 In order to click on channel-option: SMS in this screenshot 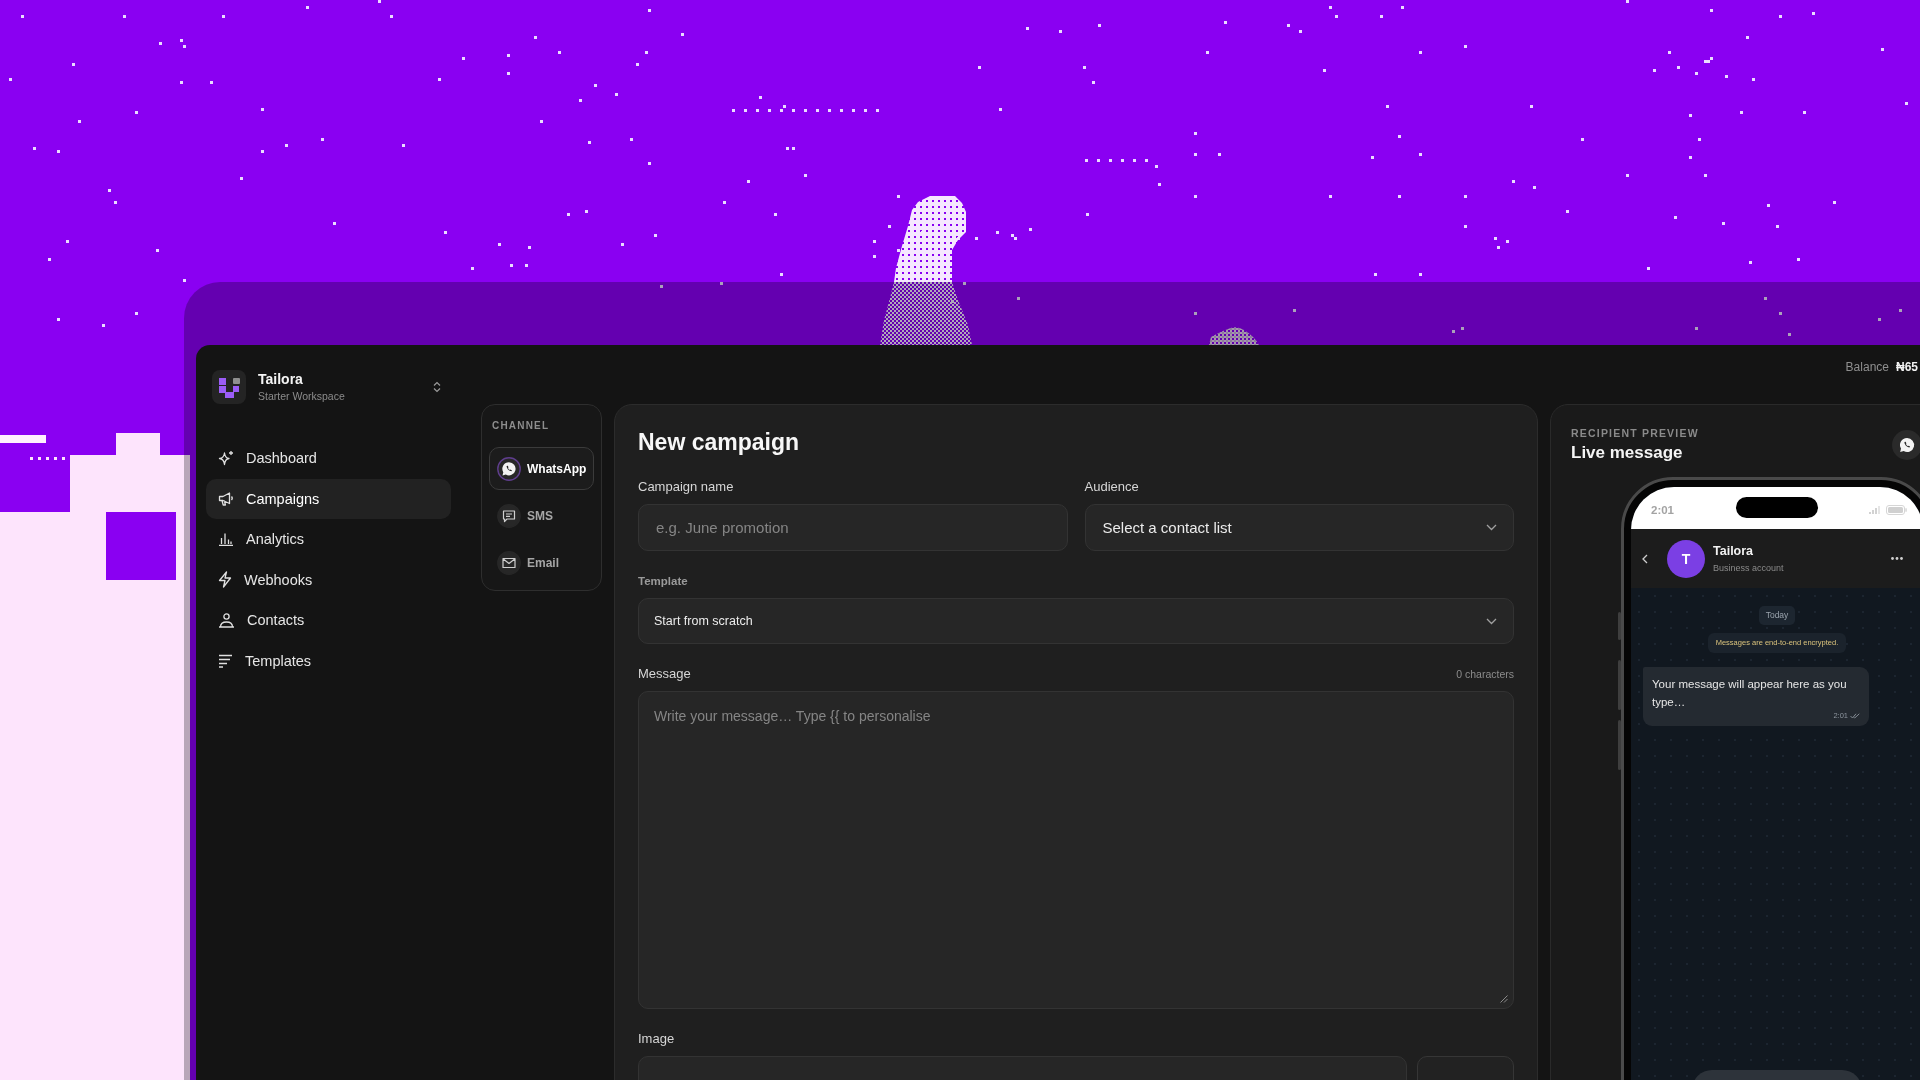, I will do `click(541, 515)`.